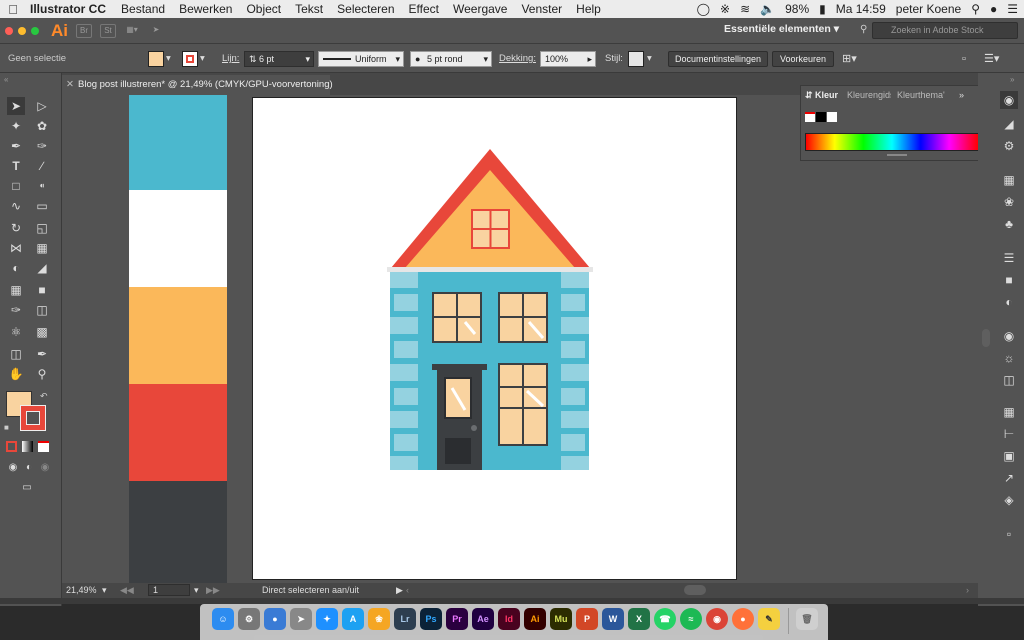 The image size is (1024, 640). What do you see at coordinates (42, 268) in the screenshot?
I see `perspective-grid-tool-icon: ◢` at bounding box center [42, 268].